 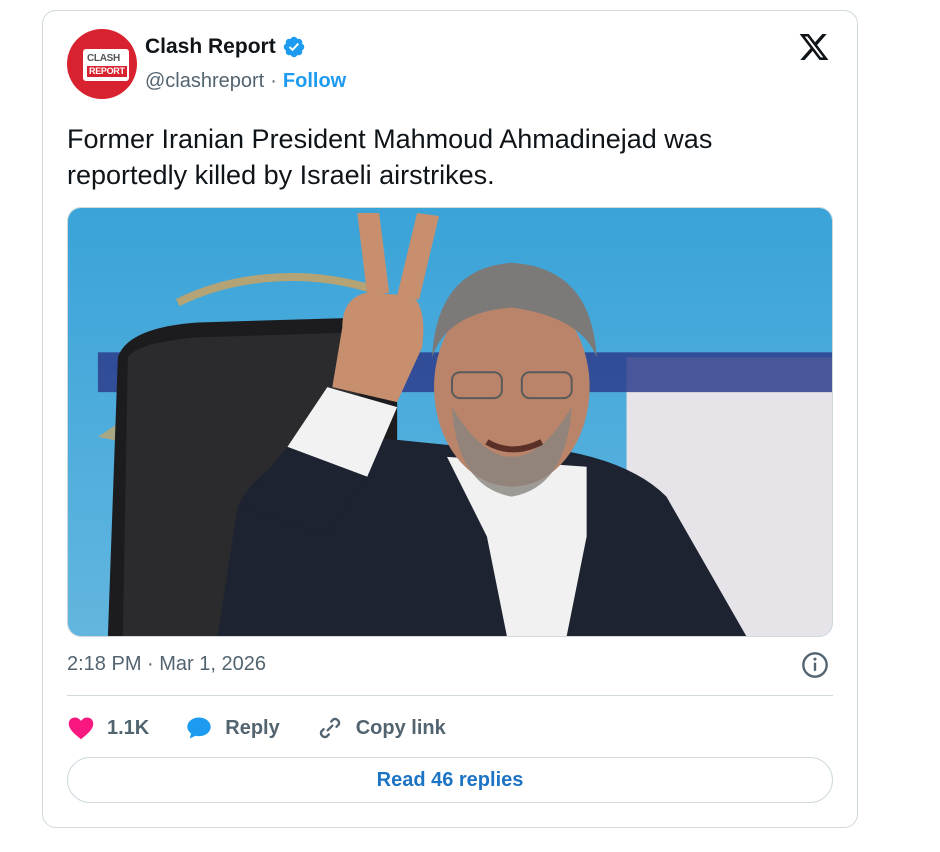 What do you see at coordinates (815, 665) in the screenshot?
I see `info-icon` at bounding box center [815, 665].